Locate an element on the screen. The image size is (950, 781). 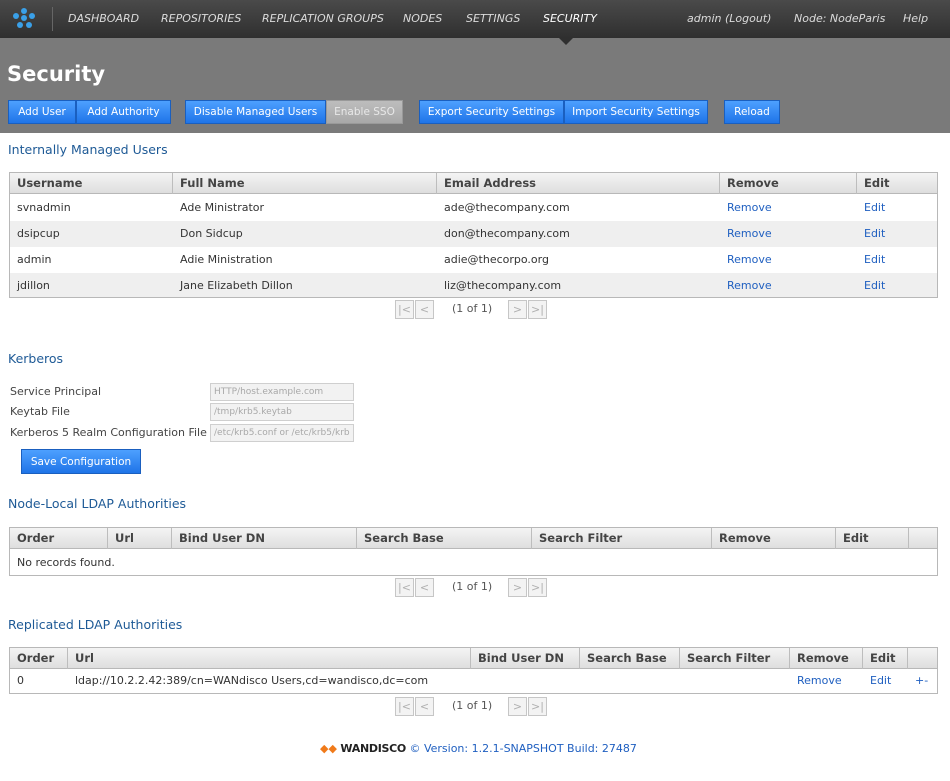
cell-email: ade@thecompany.com is located at coordinates (507, 207).